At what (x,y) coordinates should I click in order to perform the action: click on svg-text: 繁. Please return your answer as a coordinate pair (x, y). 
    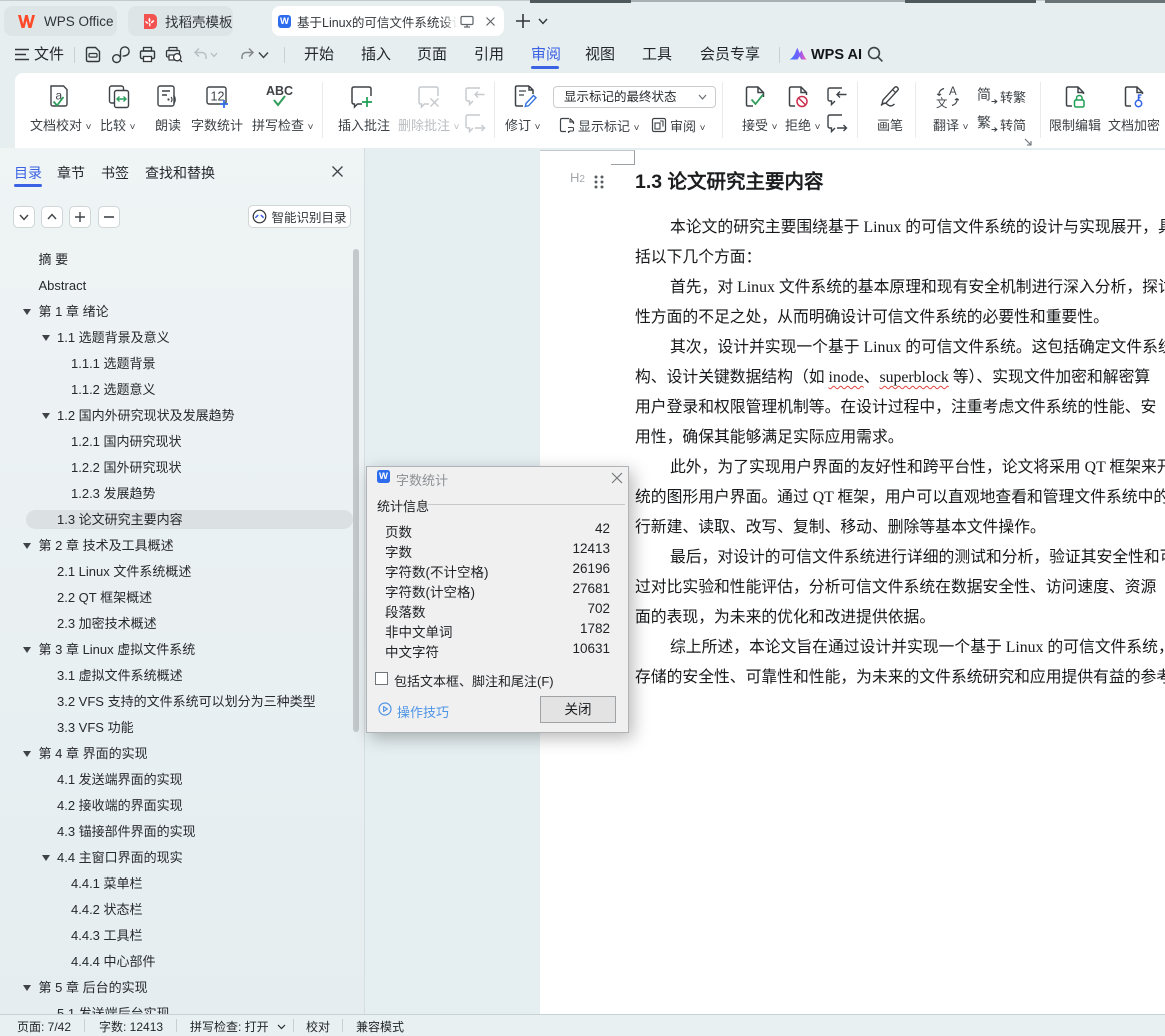
    Looking at the image, I should click on (984, 123).